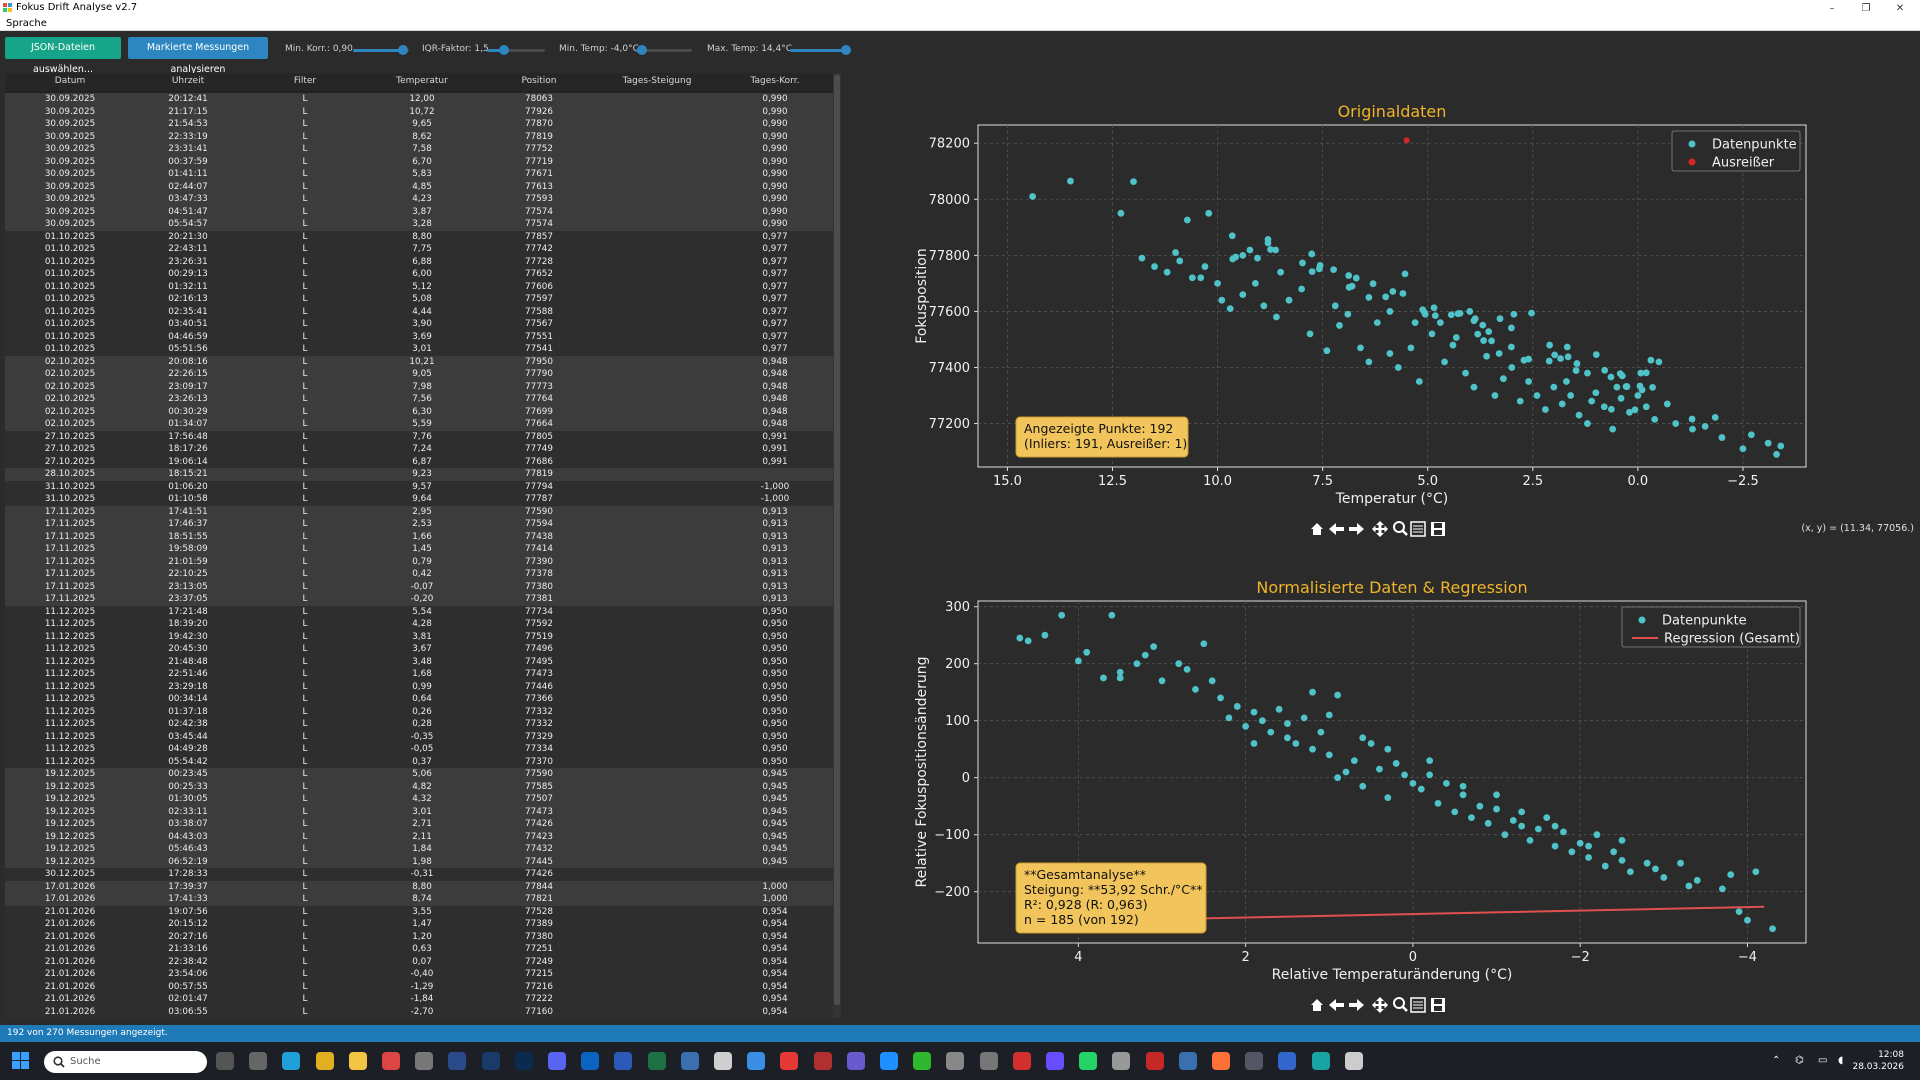  Describe the element at coordinates (419, 774) in the screenshot. I see `table-row: 19.12.2025 00:23:45 L 5,06 77590 0,945` at that location.